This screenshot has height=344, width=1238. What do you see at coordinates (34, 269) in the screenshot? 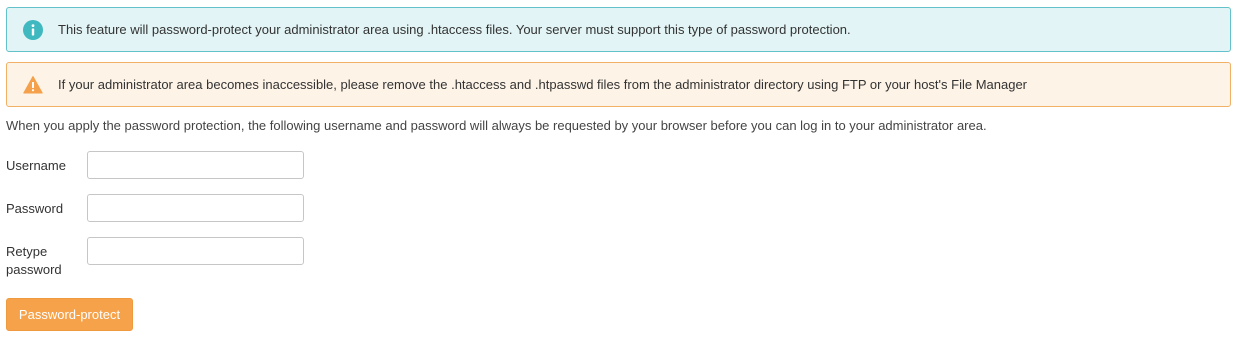
I see `retype-label-line2: password` at bounding box center [34, 269].